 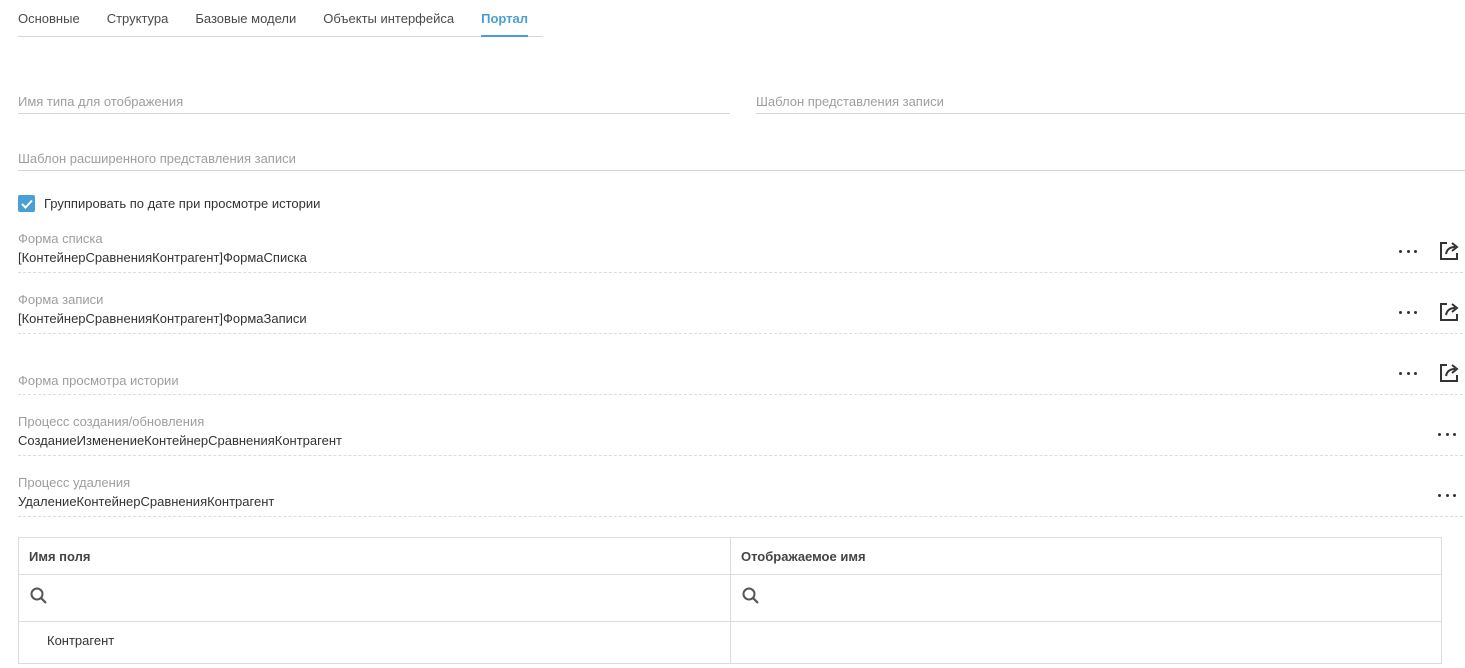 What do you see at coordinates (138, 18) in the screenshot?
I see `tab-structure: Структура` at bounding box center [138, 18].